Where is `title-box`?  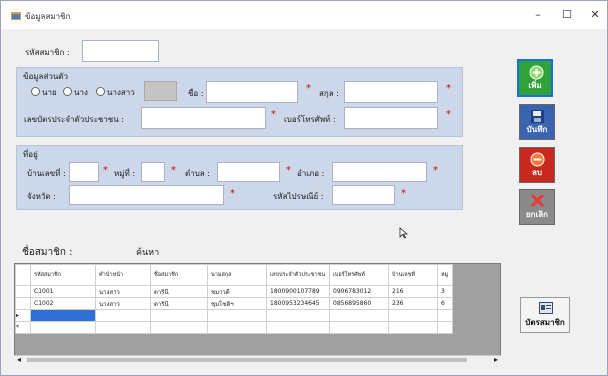
title-box is located at coordinates (160, 91).